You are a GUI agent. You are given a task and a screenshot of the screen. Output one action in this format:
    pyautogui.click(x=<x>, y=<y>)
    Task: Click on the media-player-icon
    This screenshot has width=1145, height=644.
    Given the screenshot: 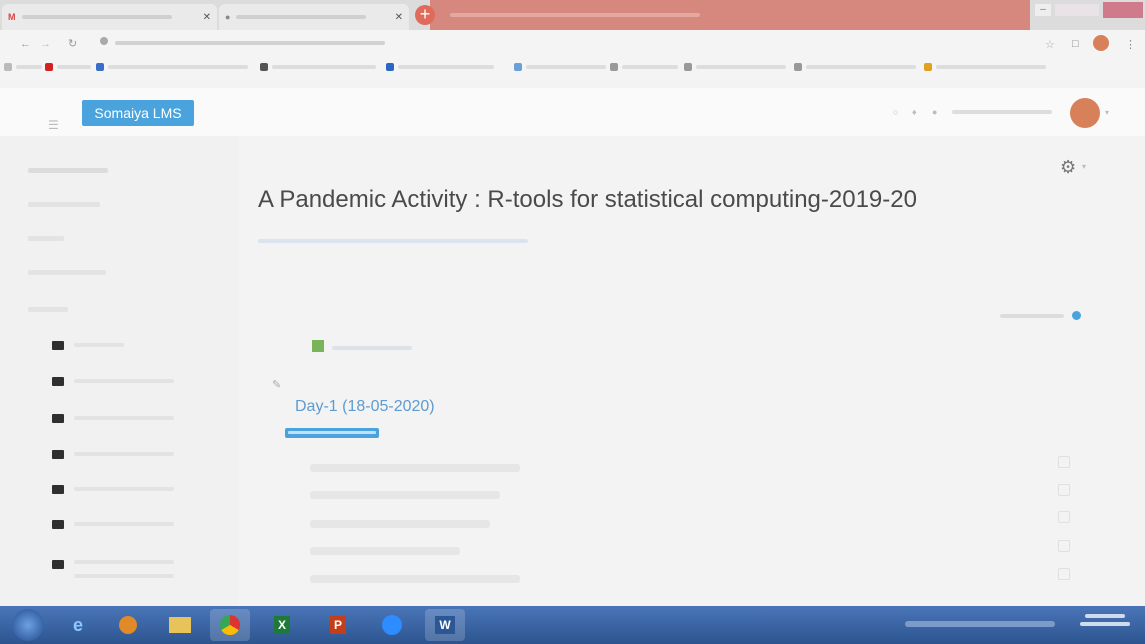 What is the action you would take?
    pyautogui.click(x=128, y=625)
    